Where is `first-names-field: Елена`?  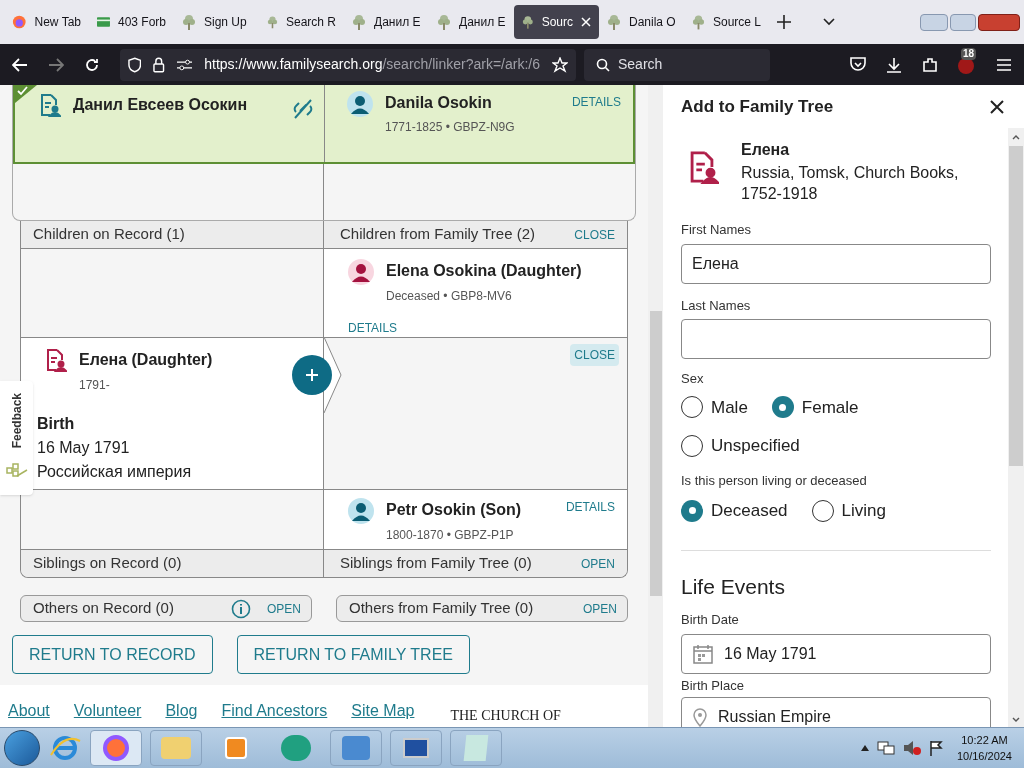
first-names-field: Елена is located at coordinates (836, 263).